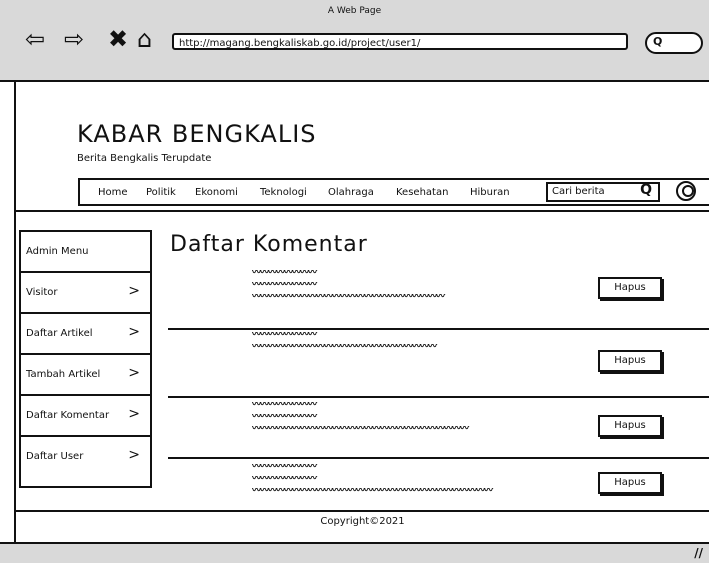 The width and height of the screenshot is (709, 563). What do you see at coordinates (118, 39) in the screenshot?
I see `close-icon: ✖` at bounding box center [118, 39].